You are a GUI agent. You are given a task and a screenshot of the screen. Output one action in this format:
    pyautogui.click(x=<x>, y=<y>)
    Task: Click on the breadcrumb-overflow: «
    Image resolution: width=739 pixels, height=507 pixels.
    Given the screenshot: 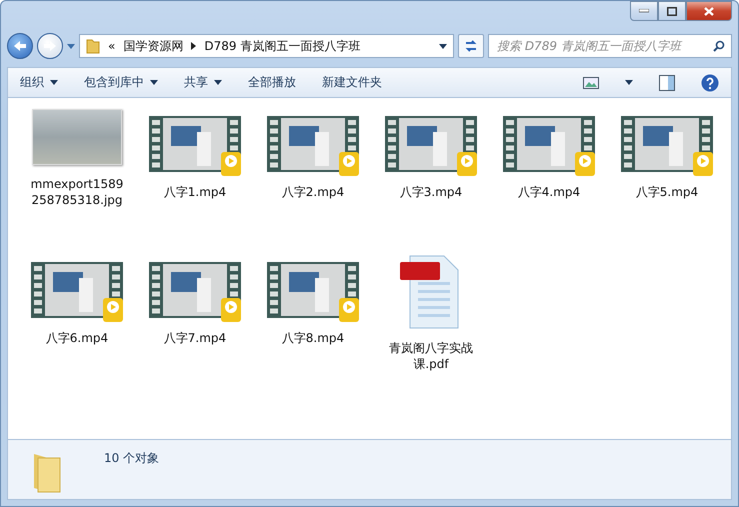 What is the action you would take?
    pyautogui.click(x=112, y=46)
    